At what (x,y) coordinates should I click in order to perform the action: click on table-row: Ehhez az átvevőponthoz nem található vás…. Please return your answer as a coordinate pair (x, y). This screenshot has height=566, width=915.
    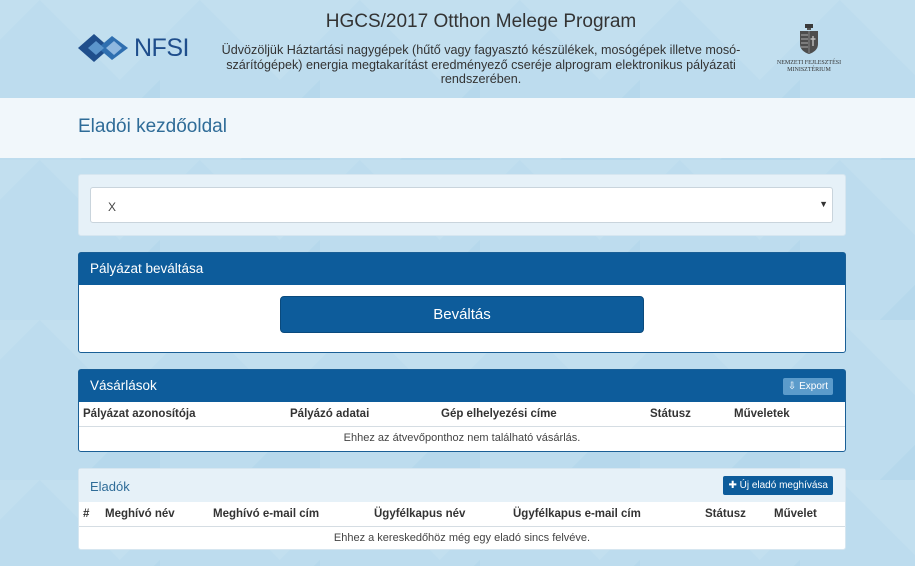
    Looking at the image, I should click on (462, 437).